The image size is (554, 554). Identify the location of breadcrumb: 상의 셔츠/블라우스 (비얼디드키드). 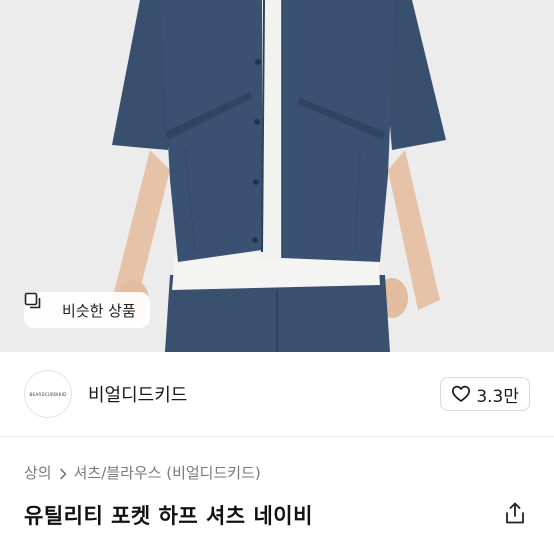
(142, 472).